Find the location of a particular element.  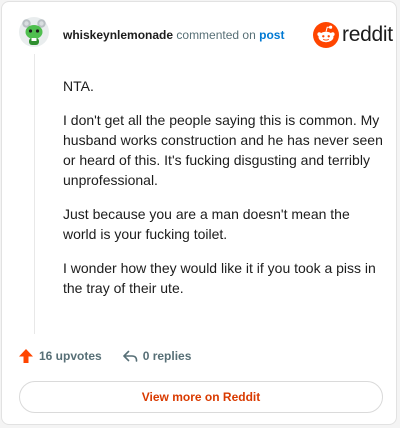

reddit-logo: reddit is located at coordinates (353, 35).